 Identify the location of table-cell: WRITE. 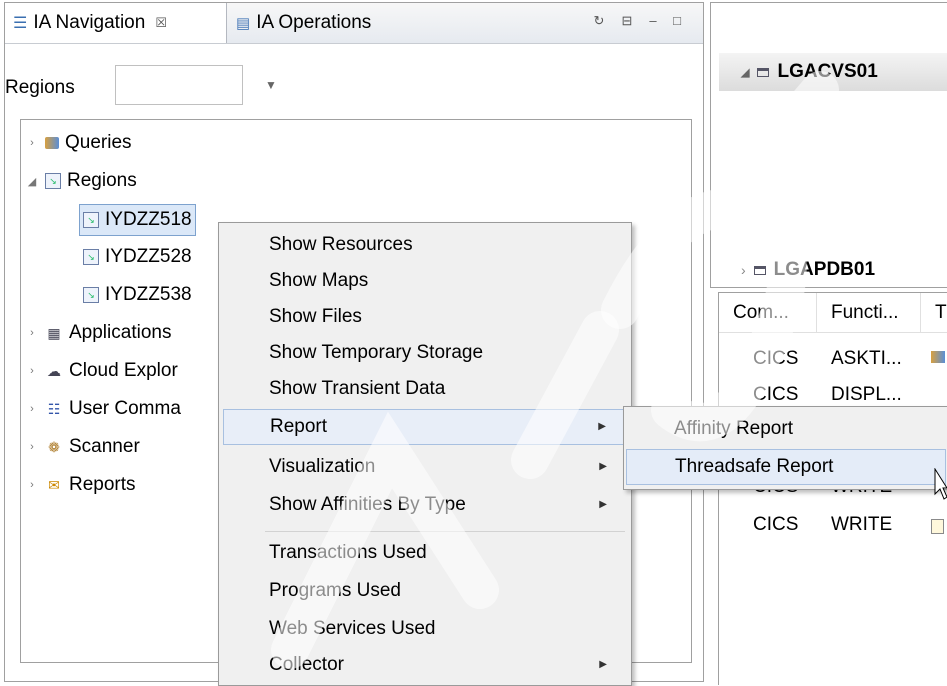
(862, 524).